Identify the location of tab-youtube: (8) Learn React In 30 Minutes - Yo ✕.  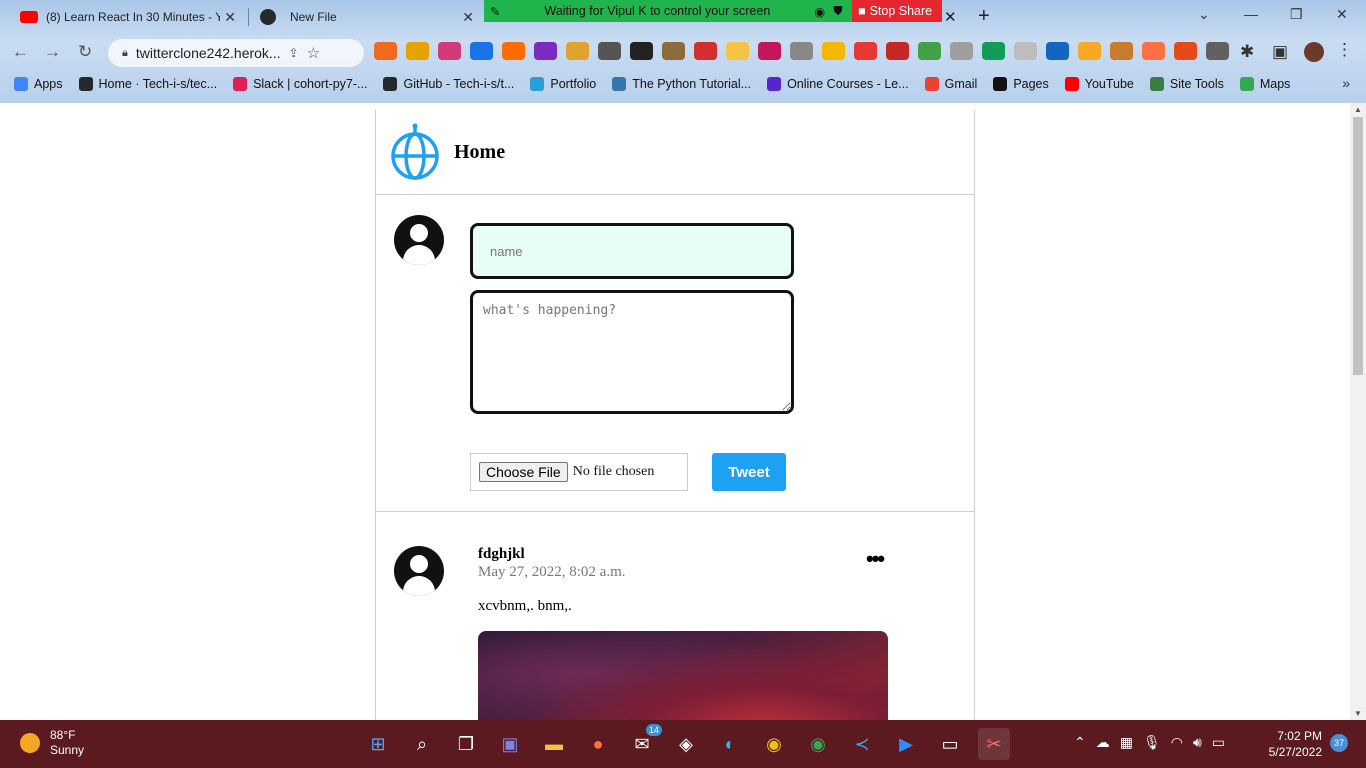
(128, 17).